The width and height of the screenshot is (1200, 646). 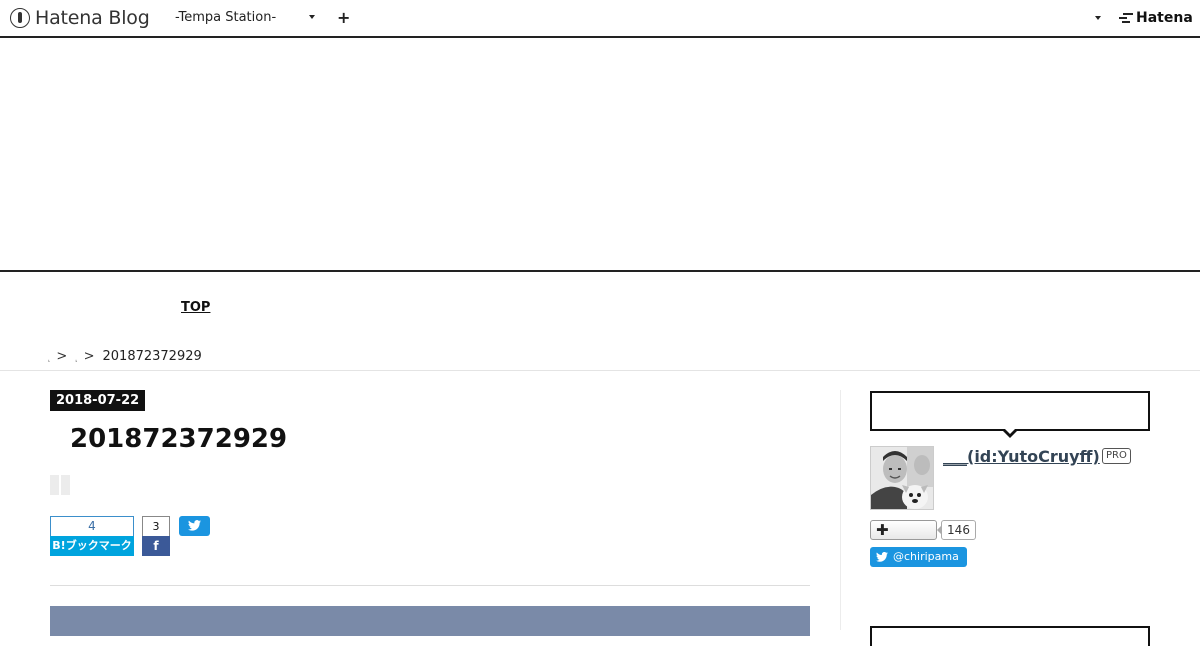 What do you see at coordinates (1021, 456) in the screenshot?
I see `profile-name-link: ___(id:YutoCruyff)` at bounding box center [1021, 456].